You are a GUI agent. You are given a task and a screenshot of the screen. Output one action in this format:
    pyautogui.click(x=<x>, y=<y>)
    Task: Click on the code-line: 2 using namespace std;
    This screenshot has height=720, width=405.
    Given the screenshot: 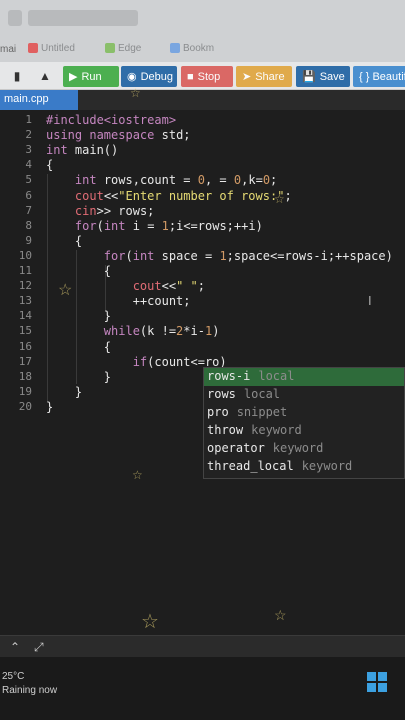 What is the action you would take?
    pyautogui.click(x=202, y=135)
    